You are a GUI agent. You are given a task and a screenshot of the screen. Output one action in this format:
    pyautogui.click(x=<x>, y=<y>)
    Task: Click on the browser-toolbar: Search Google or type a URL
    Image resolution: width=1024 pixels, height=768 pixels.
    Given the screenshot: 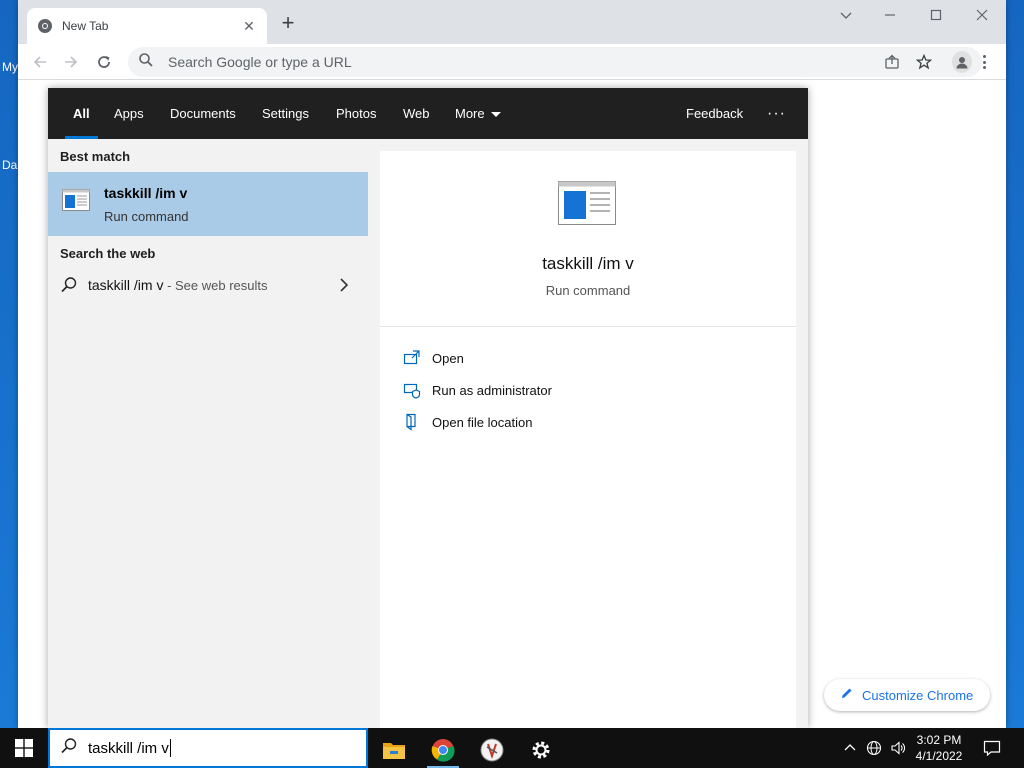 What is the action you would take?
    pyautogui.click(x=512, y=62)
    